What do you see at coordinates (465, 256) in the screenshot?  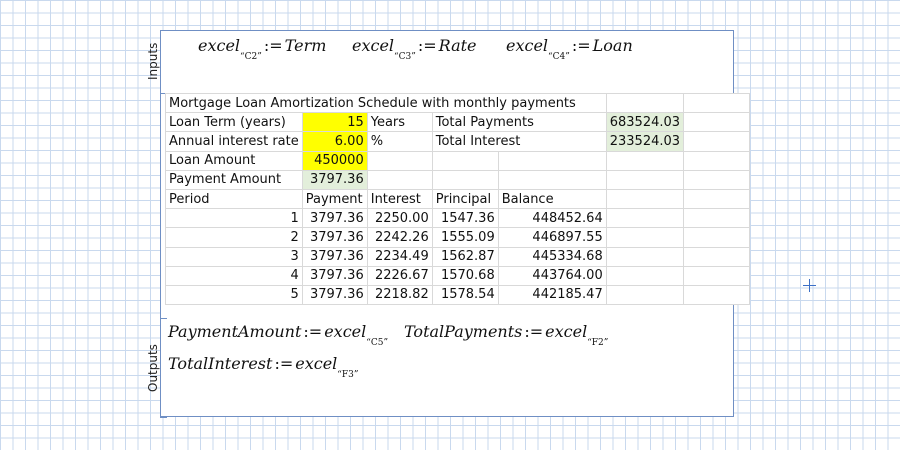 I see `principal-cell: 1562.87` at bounding box center [465, 256].